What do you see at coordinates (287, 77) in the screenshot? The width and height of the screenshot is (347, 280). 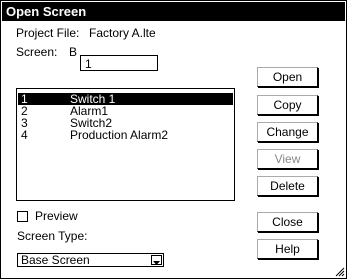 I see `open-button: Open` at bounding box center [287, 77].